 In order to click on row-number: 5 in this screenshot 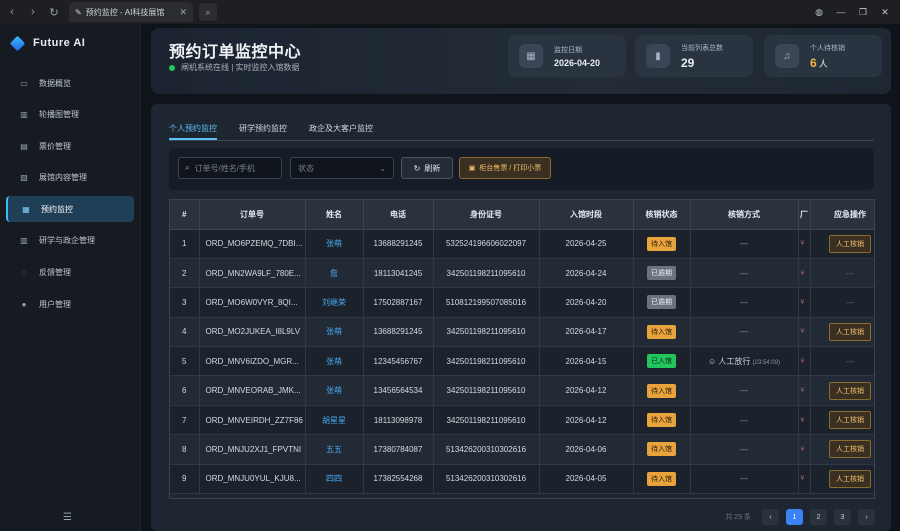, I will do `click(185, 361)`.